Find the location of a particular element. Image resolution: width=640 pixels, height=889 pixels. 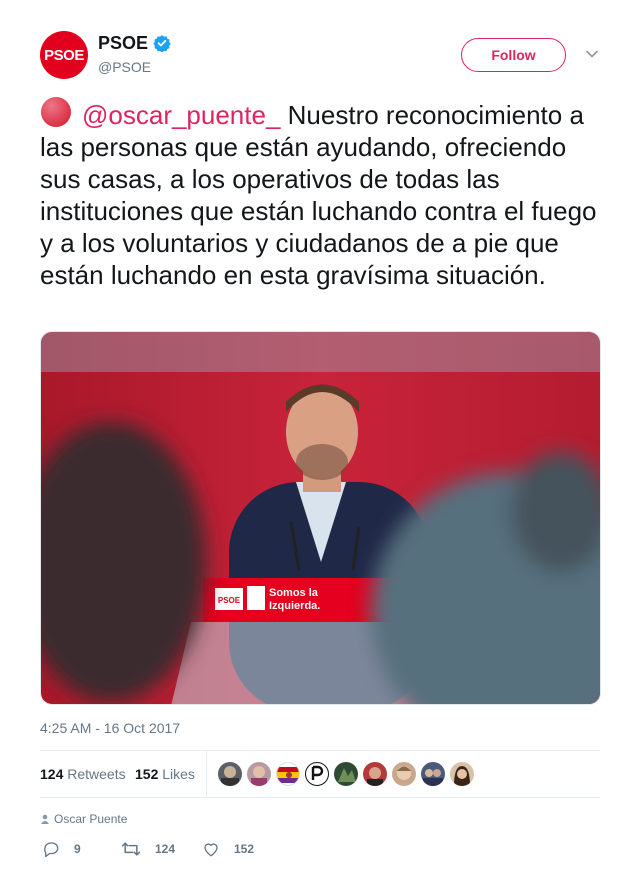

podium-slogan-line2: Izquierda. is located at coordinates (294, 606).